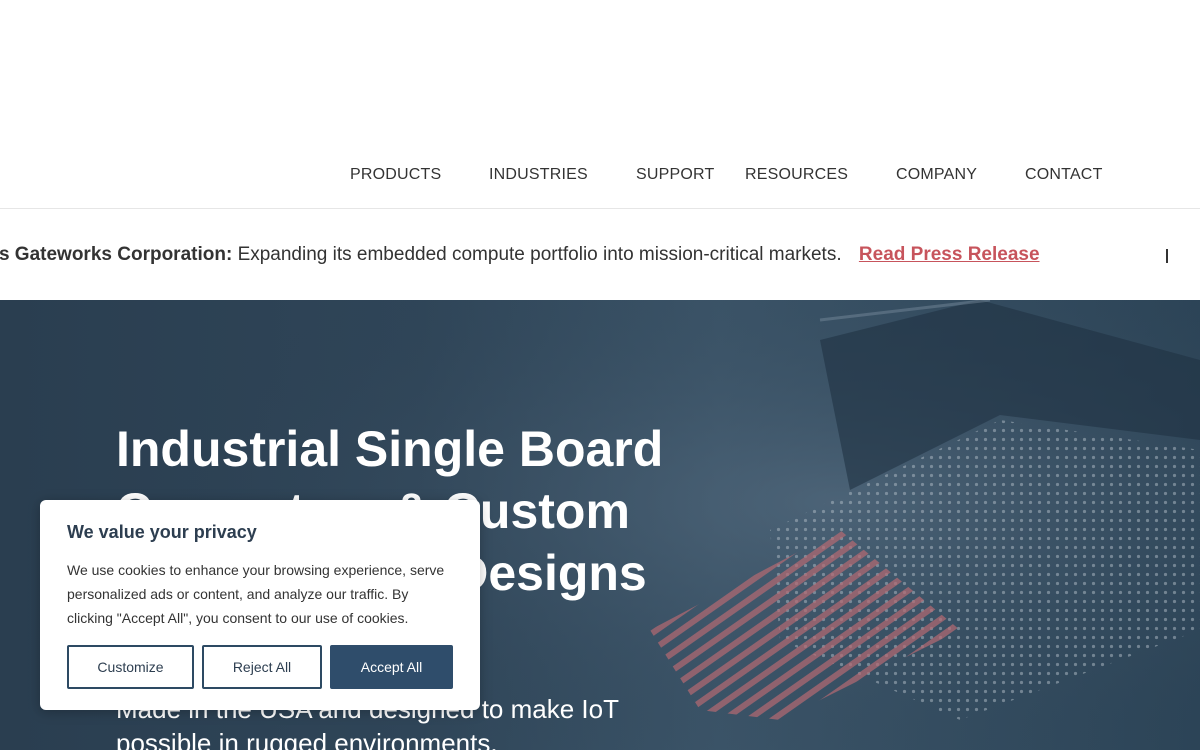  What do you see at coordinates (162, 532) in the screenshot?
I see `cookie-title: We value your privacy` at bounding box center [162, 532].